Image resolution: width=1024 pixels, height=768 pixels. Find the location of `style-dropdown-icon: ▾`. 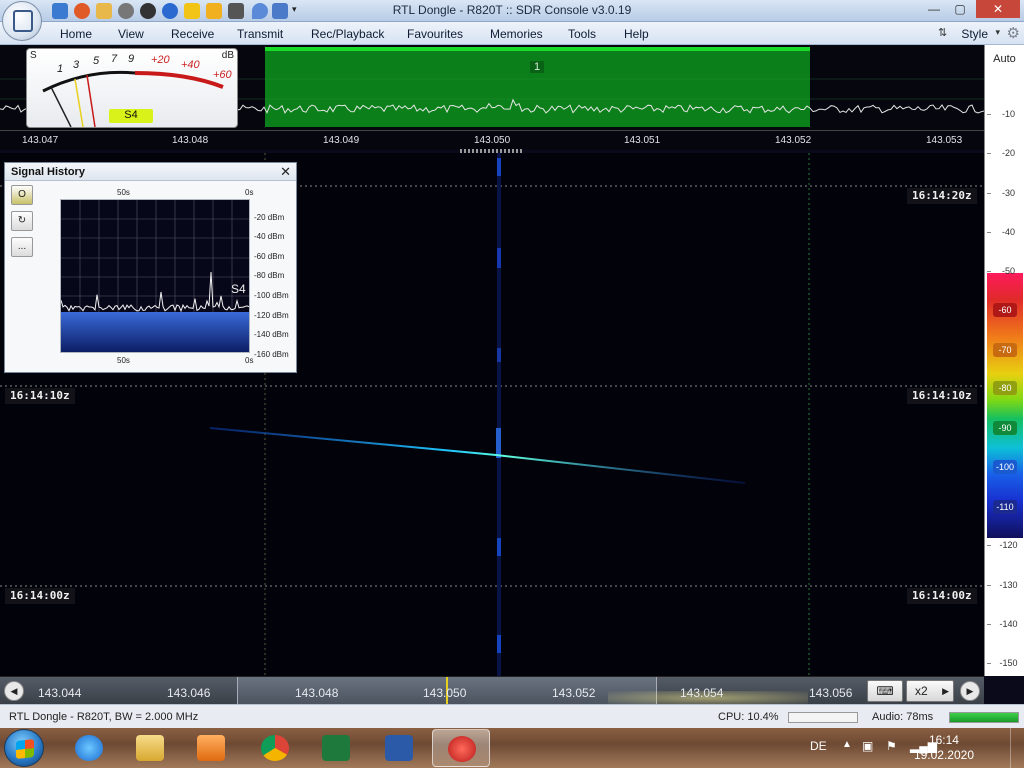

style-dropdown-icon: ▾ is located at coordinates (997, 32).